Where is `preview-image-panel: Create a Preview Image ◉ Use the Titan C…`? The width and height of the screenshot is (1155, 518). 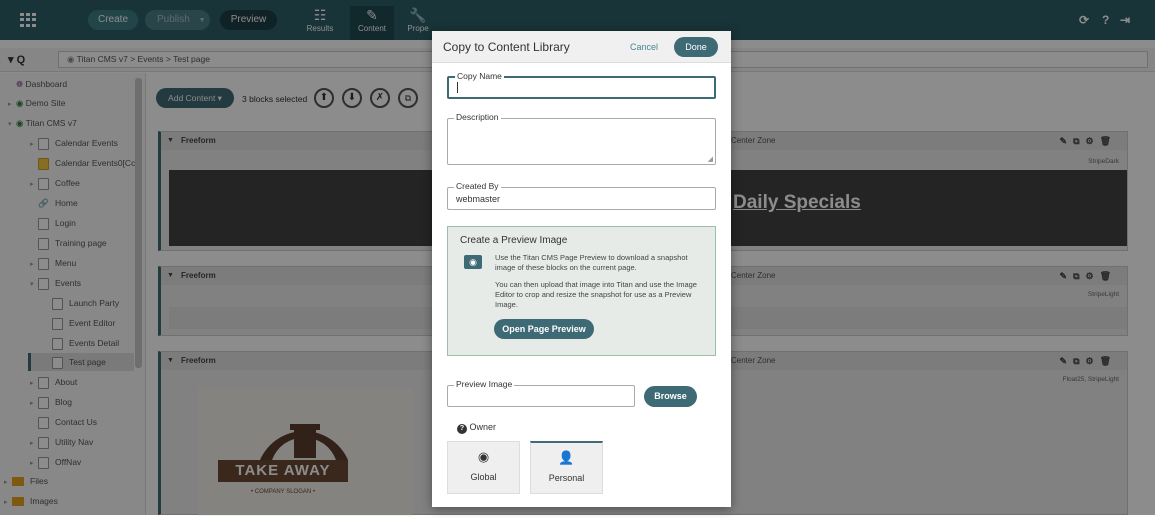
preview-image-panel: Create a Preview Image ◉ Use the Titan C… is located at coordinates (581, 291).